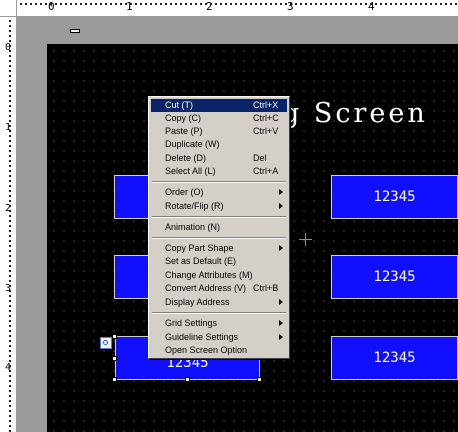  What do you see at coordinates (190, 171) in the screenshot?
I see `menu-item-label: Select All (L)` at bounding box center [190, 171].